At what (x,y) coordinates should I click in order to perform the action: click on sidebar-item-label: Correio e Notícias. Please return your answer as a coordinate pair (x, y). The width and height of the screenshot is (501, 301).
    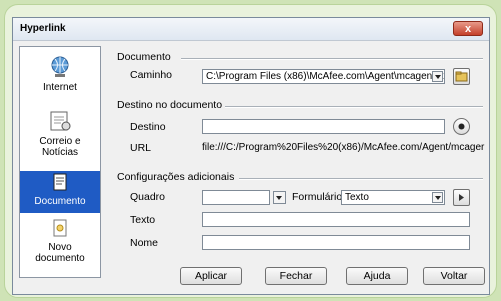
    Looking at the image, I should click on (60, 147).